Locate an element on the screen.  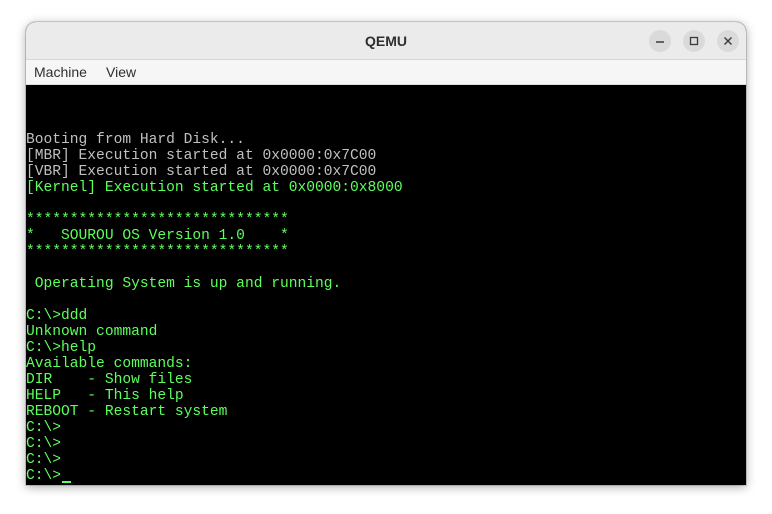
window-title: QEMU is located at coordinates (386, 41).